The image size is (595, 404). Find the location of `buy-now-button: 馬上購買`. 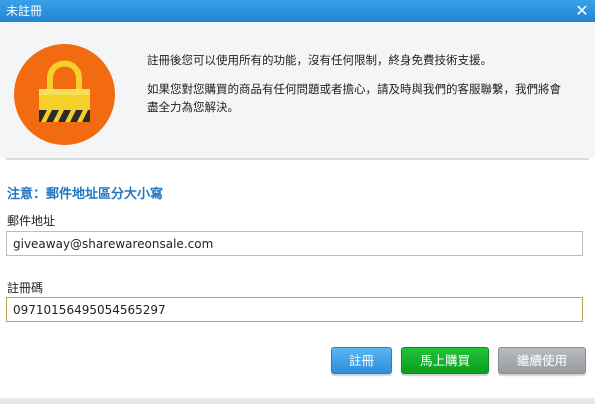

buy-now-button: 馬上購買 is located at coordinates (445, 360).